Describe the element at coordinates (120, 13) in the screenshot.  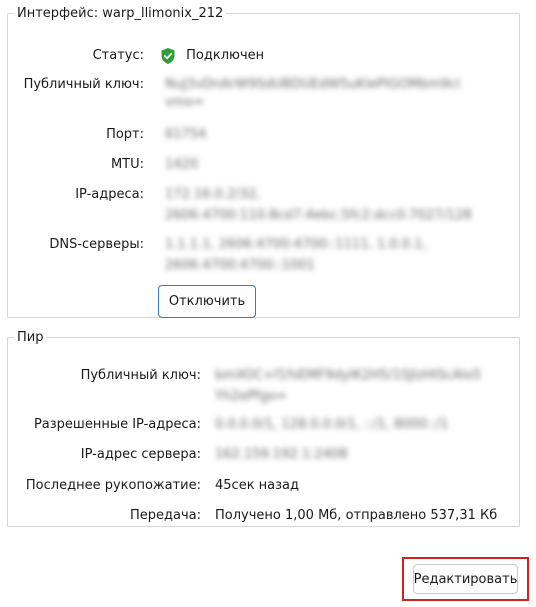
I see `interface-legend: Интерфейс: warp_llimonix_212` at that location.